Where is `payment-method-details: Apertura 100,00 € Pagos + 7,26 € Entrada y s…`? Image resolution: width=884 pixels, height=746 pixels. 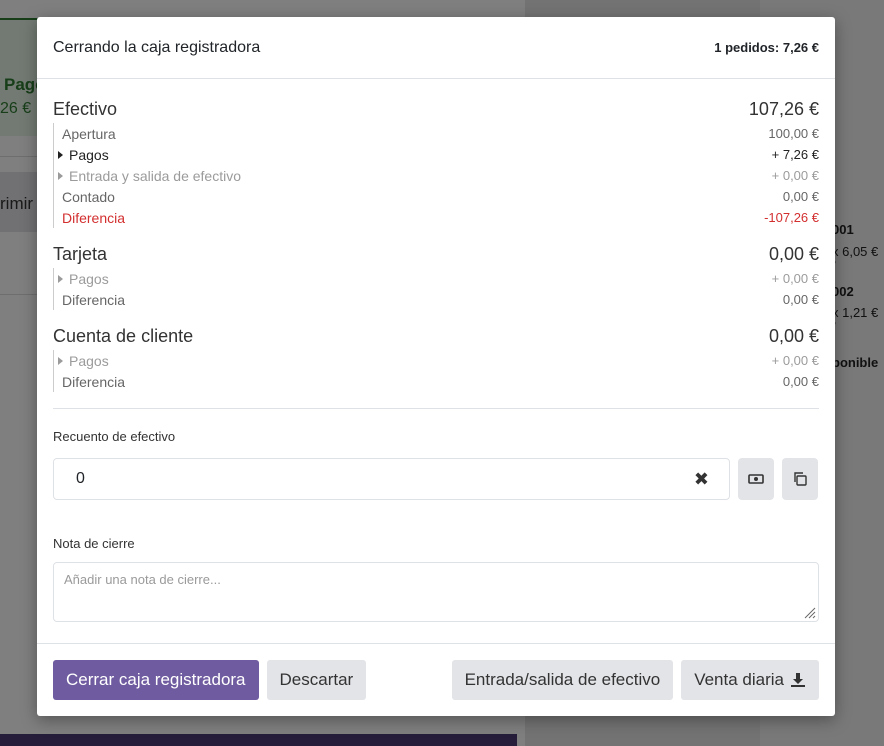 payment-method-details: Apertura 100,00 € Pagos + 7,26 € Entrada y s… is located at coordinates (436, 175).